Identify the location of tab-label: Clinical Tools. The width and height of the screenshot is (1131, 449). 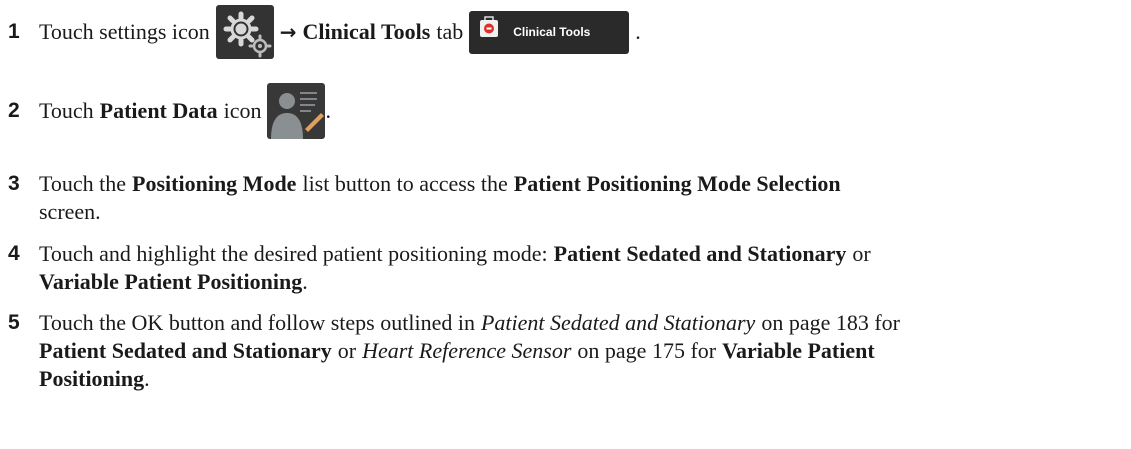
(552, 32).